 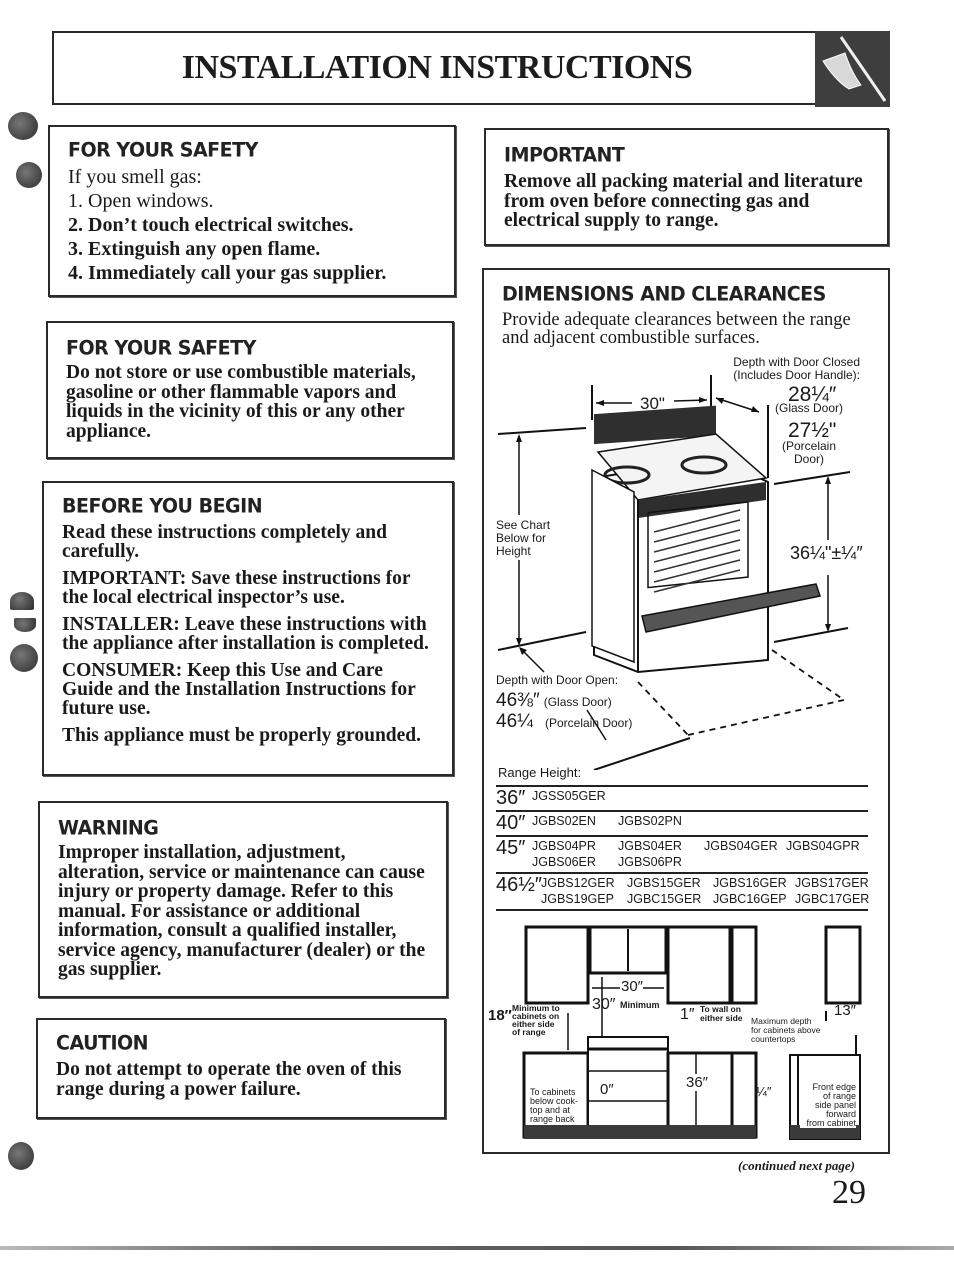 What do you see at coordinates (518, 700) in the screenshot?
I see `depth-open-glass-value: 46⅜″` at bounding box center [518, 700].